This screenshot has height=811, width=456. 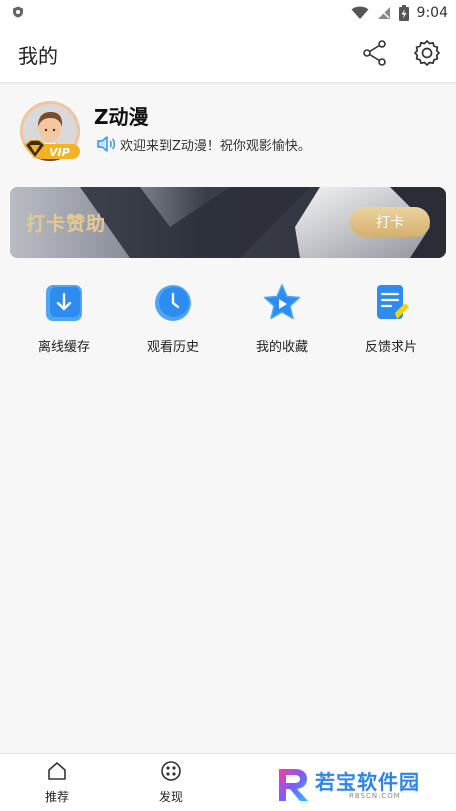 I want to click on no-signal-icon, so click(x=383, y=13).